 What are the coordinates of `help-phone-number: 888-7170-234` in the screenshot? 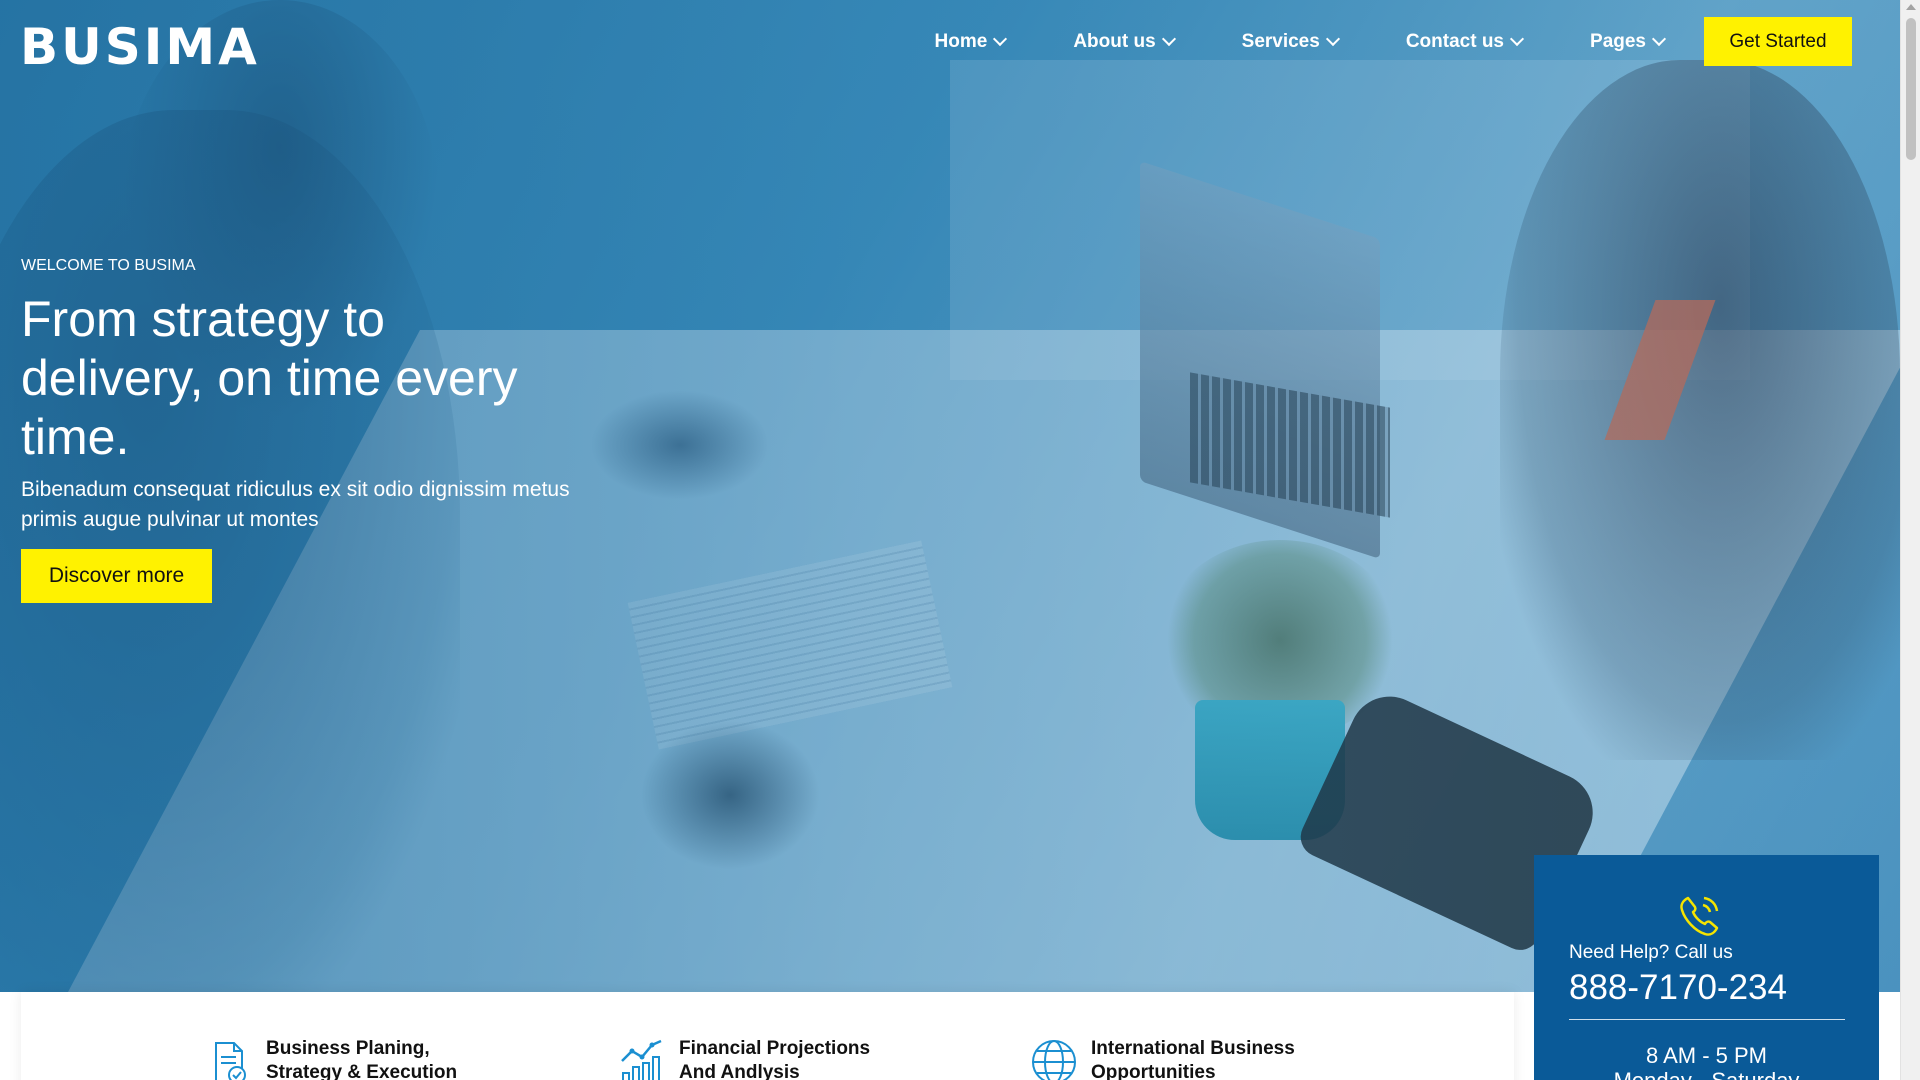 It's located at (1678, 988).